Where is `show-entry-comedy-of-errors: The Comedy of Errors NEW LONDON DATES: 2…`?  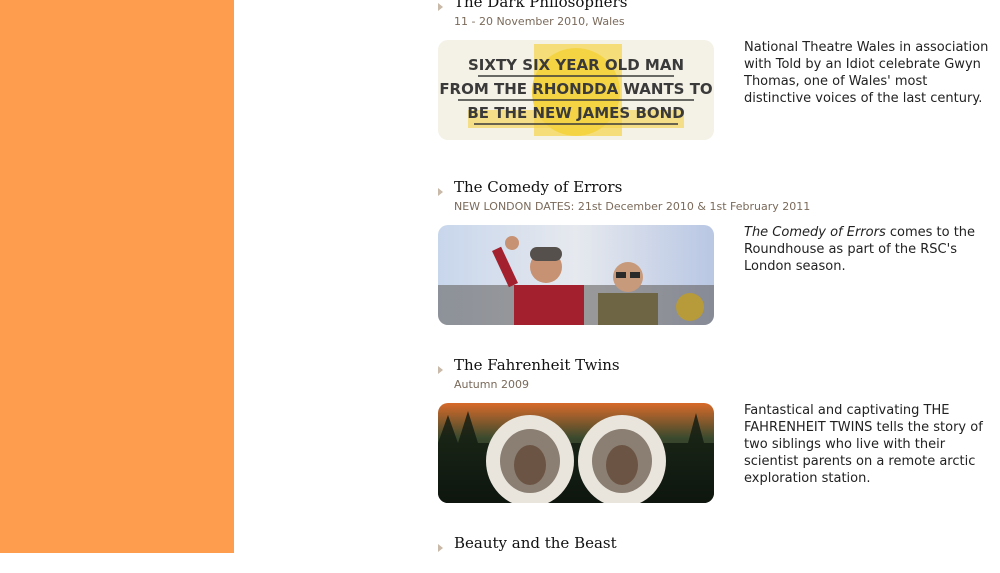 show-entry-comedy-of-errors: The Comedy of Errors NEW LONDON DATES: 2… is located at coordinates (718, 251).